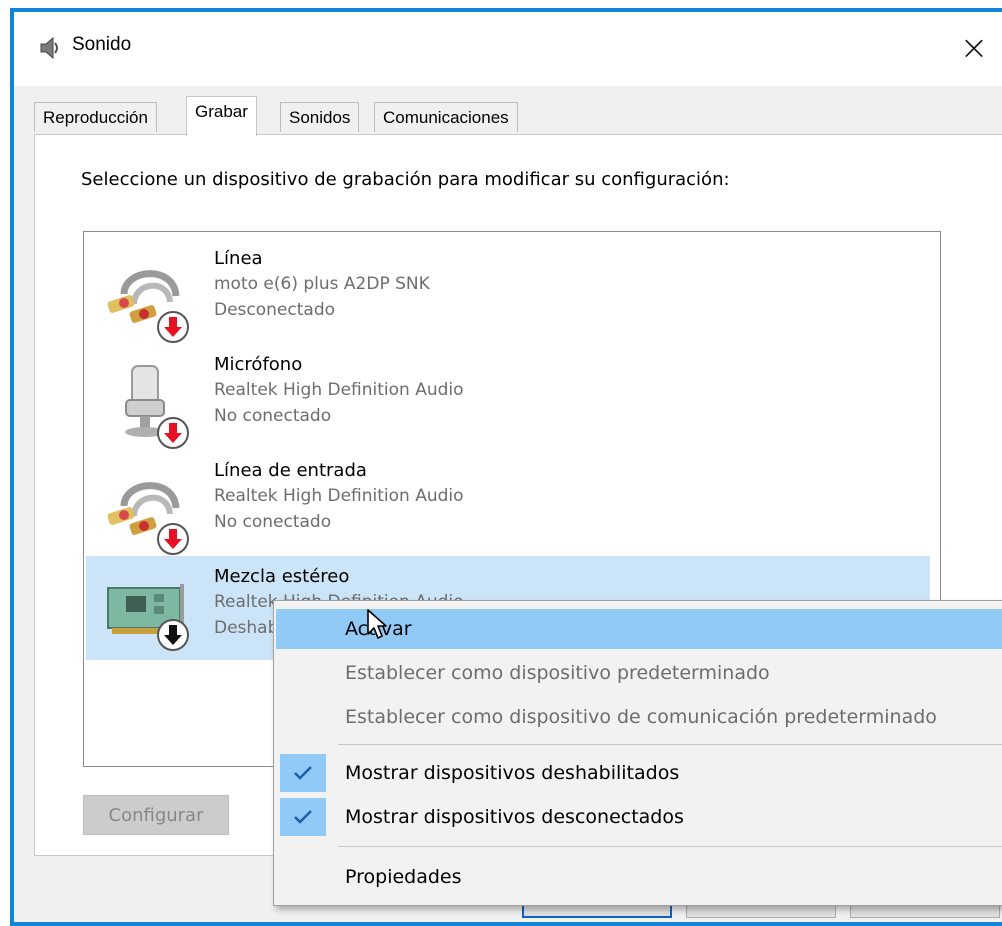  I want to click on configure-button: Configurar, so click(156, 815).